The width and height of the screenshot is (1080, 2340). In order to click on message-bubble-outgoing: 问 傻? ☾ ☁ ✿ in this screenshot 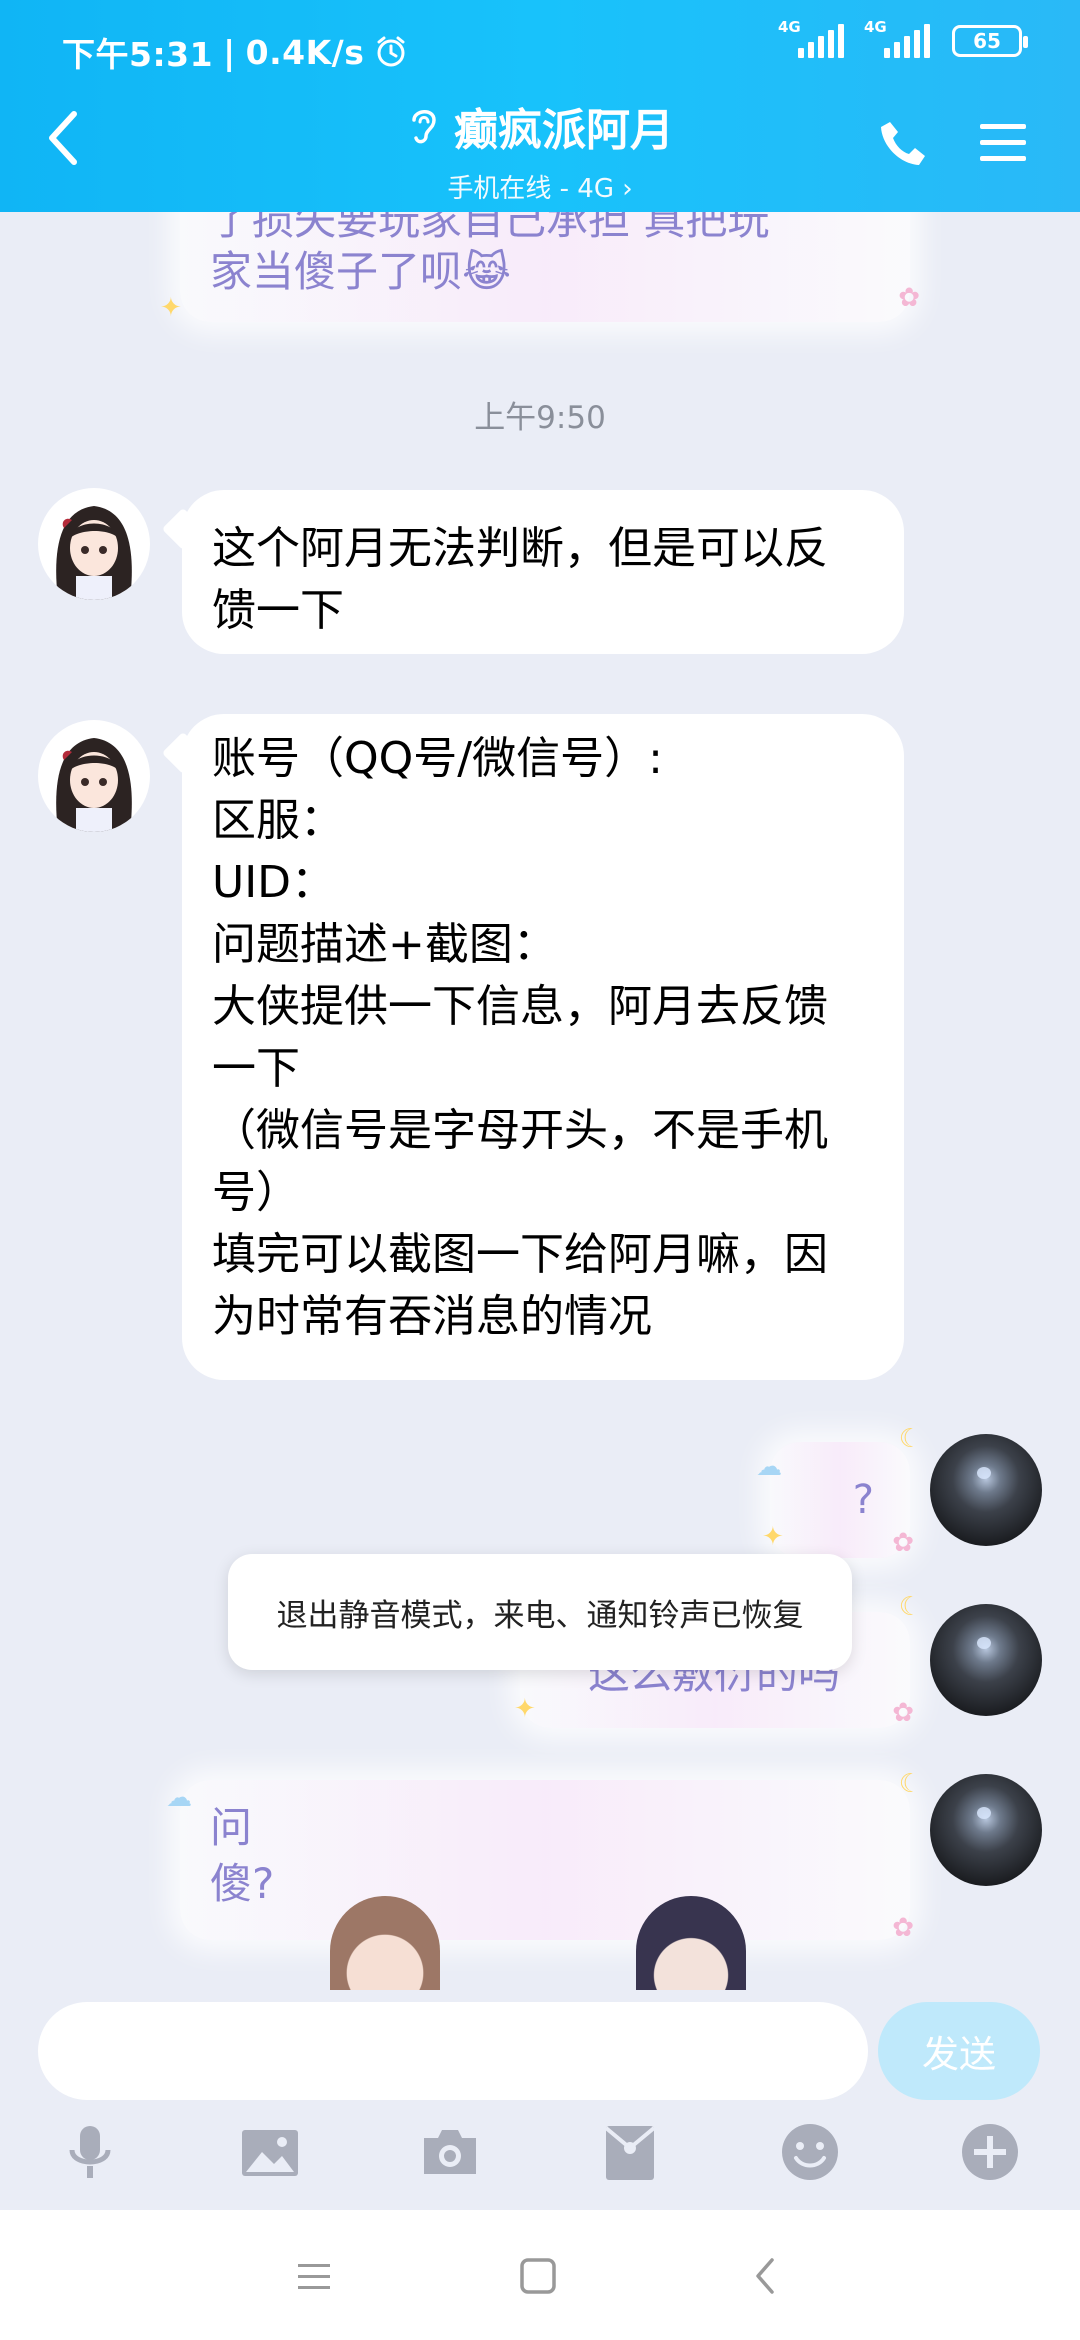, I will do `click(544, 1856)`.